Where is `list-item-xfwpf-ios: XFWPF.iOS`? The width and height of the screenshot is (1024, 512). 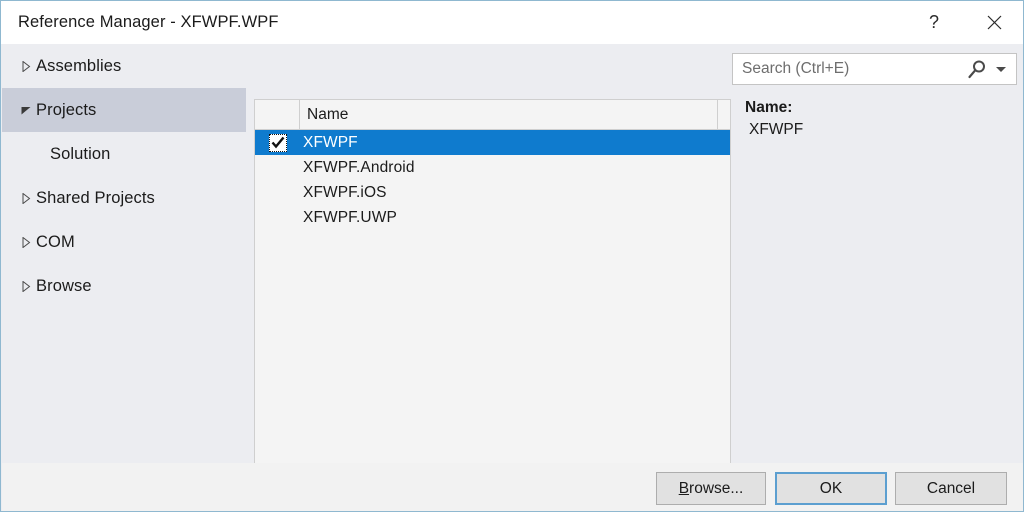 list-item-xfwpf-ios: XFWPF.iOS is located at coordinates (492, 192).